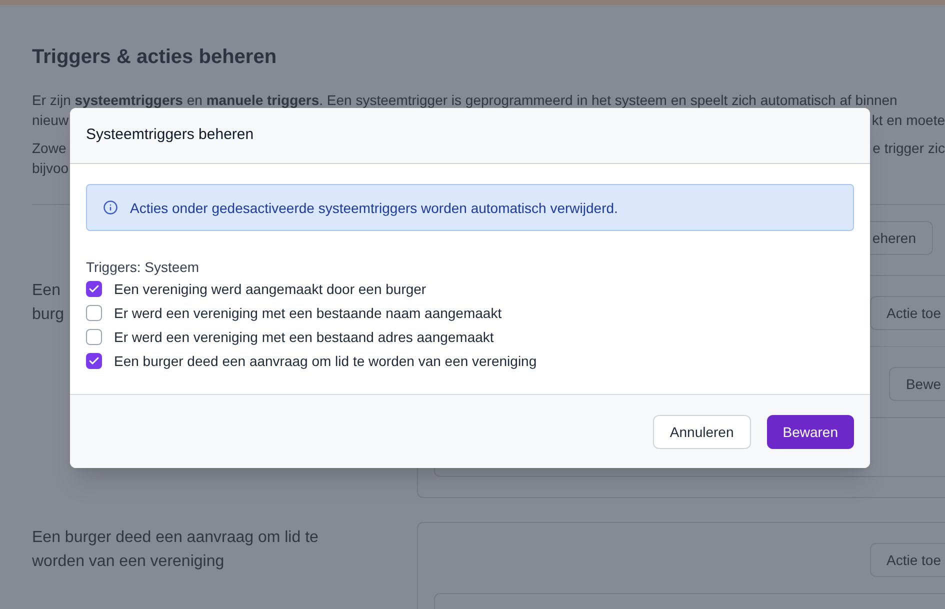 This screenshot has height=609, width=945. I want to click on page-title: Triggers & acties beheren, so click(154, 57).